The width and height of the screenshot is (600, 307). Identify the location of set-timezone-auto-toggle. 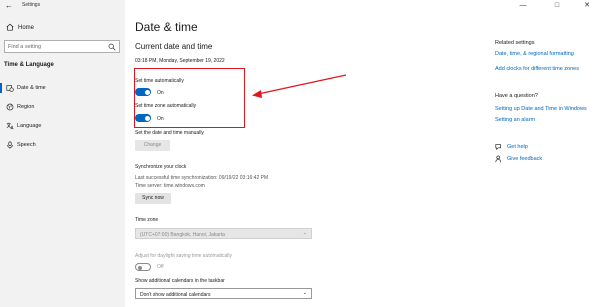
(143, 118).